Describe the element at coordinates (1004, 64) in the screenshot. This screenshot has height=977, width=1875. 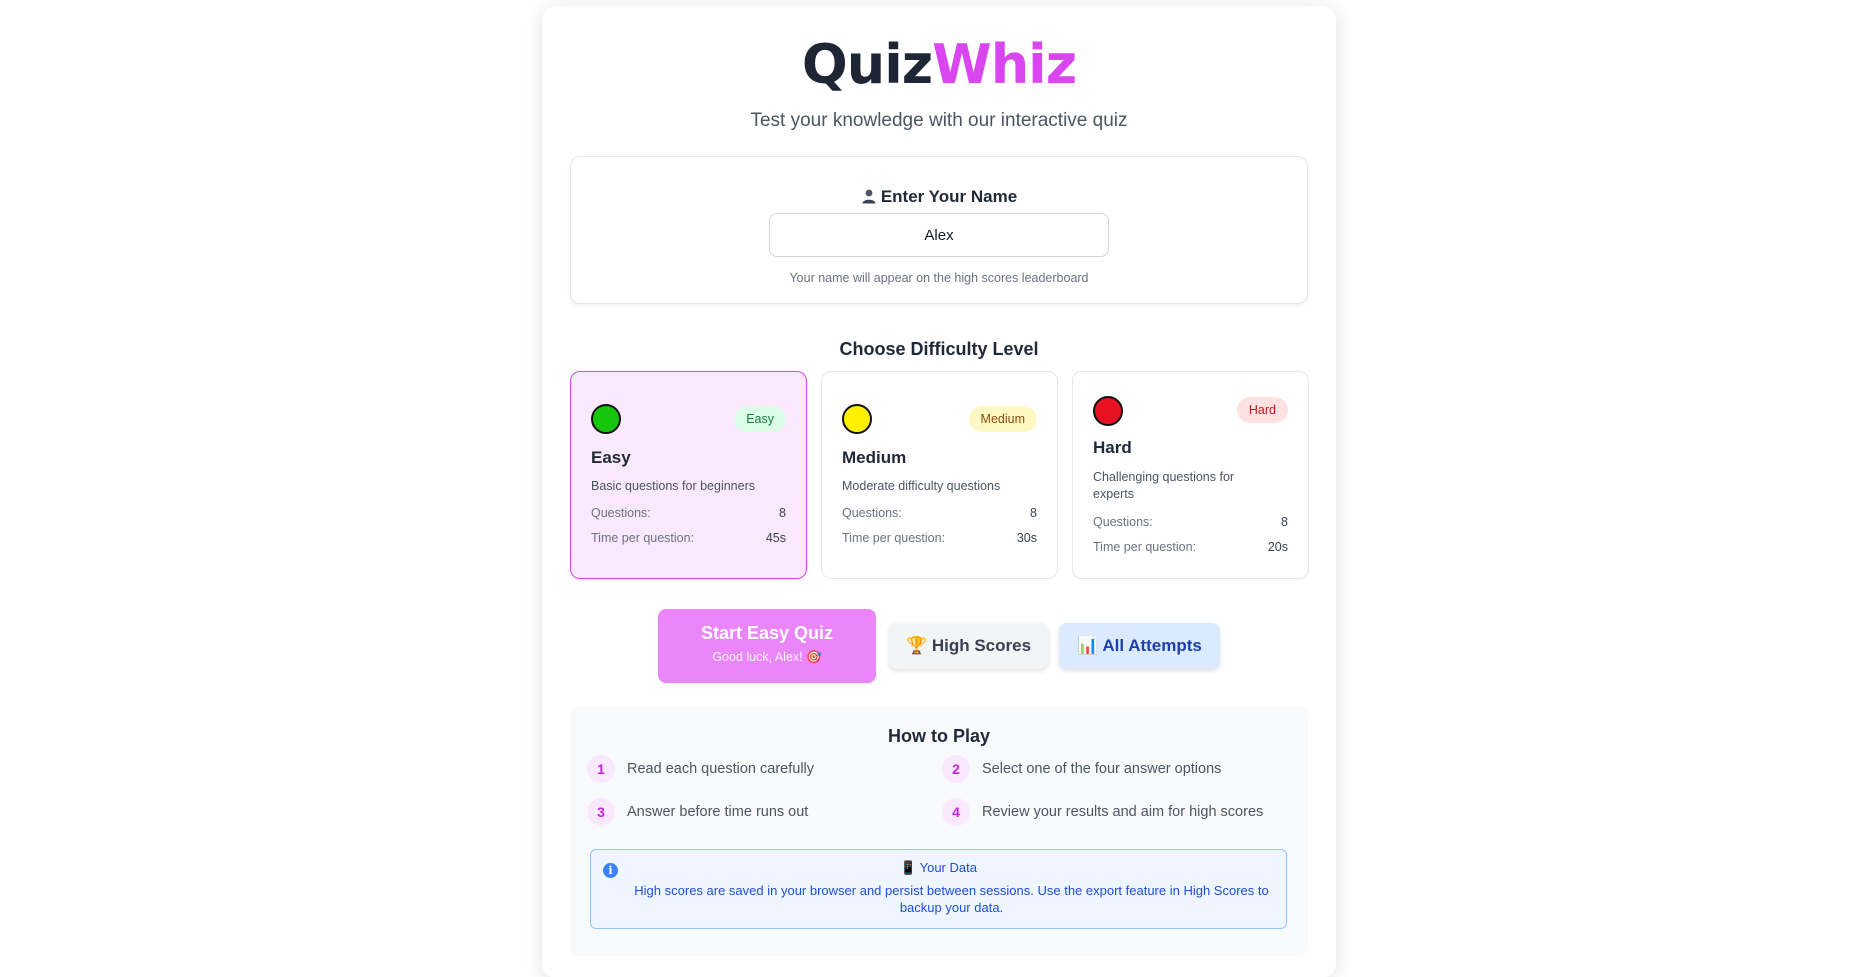
I see `logo-part-whiz: Whiz` at that location.